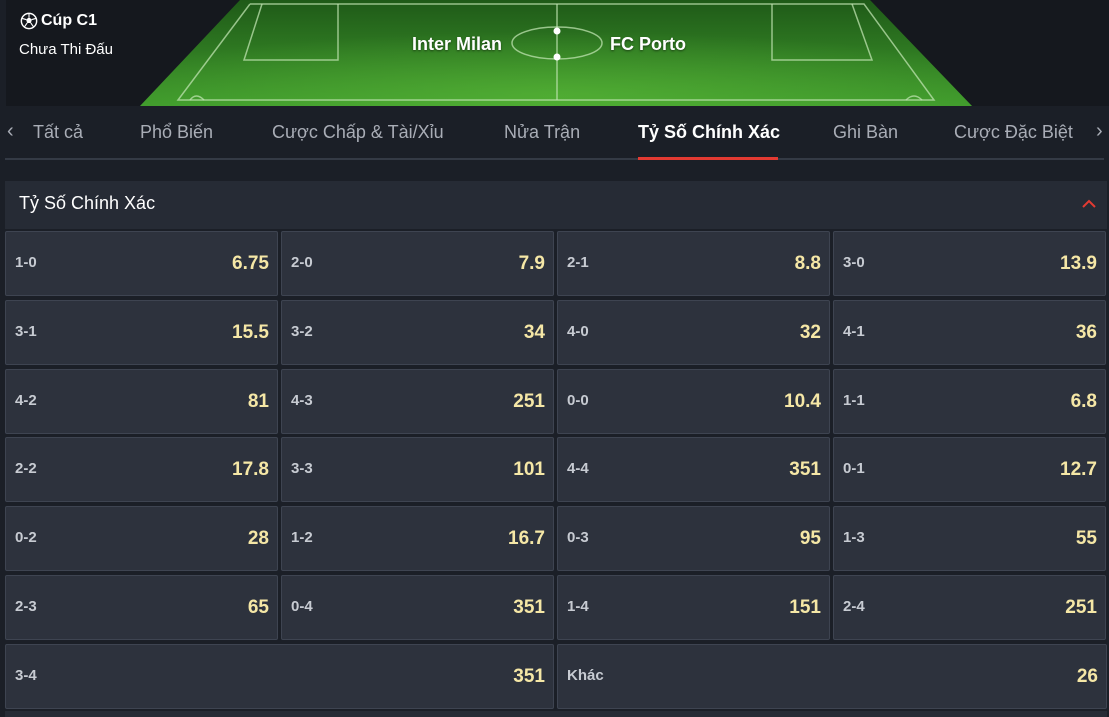 The image size is (1109, 717). I want to click on score-label: 0-4, so click(302, 606).